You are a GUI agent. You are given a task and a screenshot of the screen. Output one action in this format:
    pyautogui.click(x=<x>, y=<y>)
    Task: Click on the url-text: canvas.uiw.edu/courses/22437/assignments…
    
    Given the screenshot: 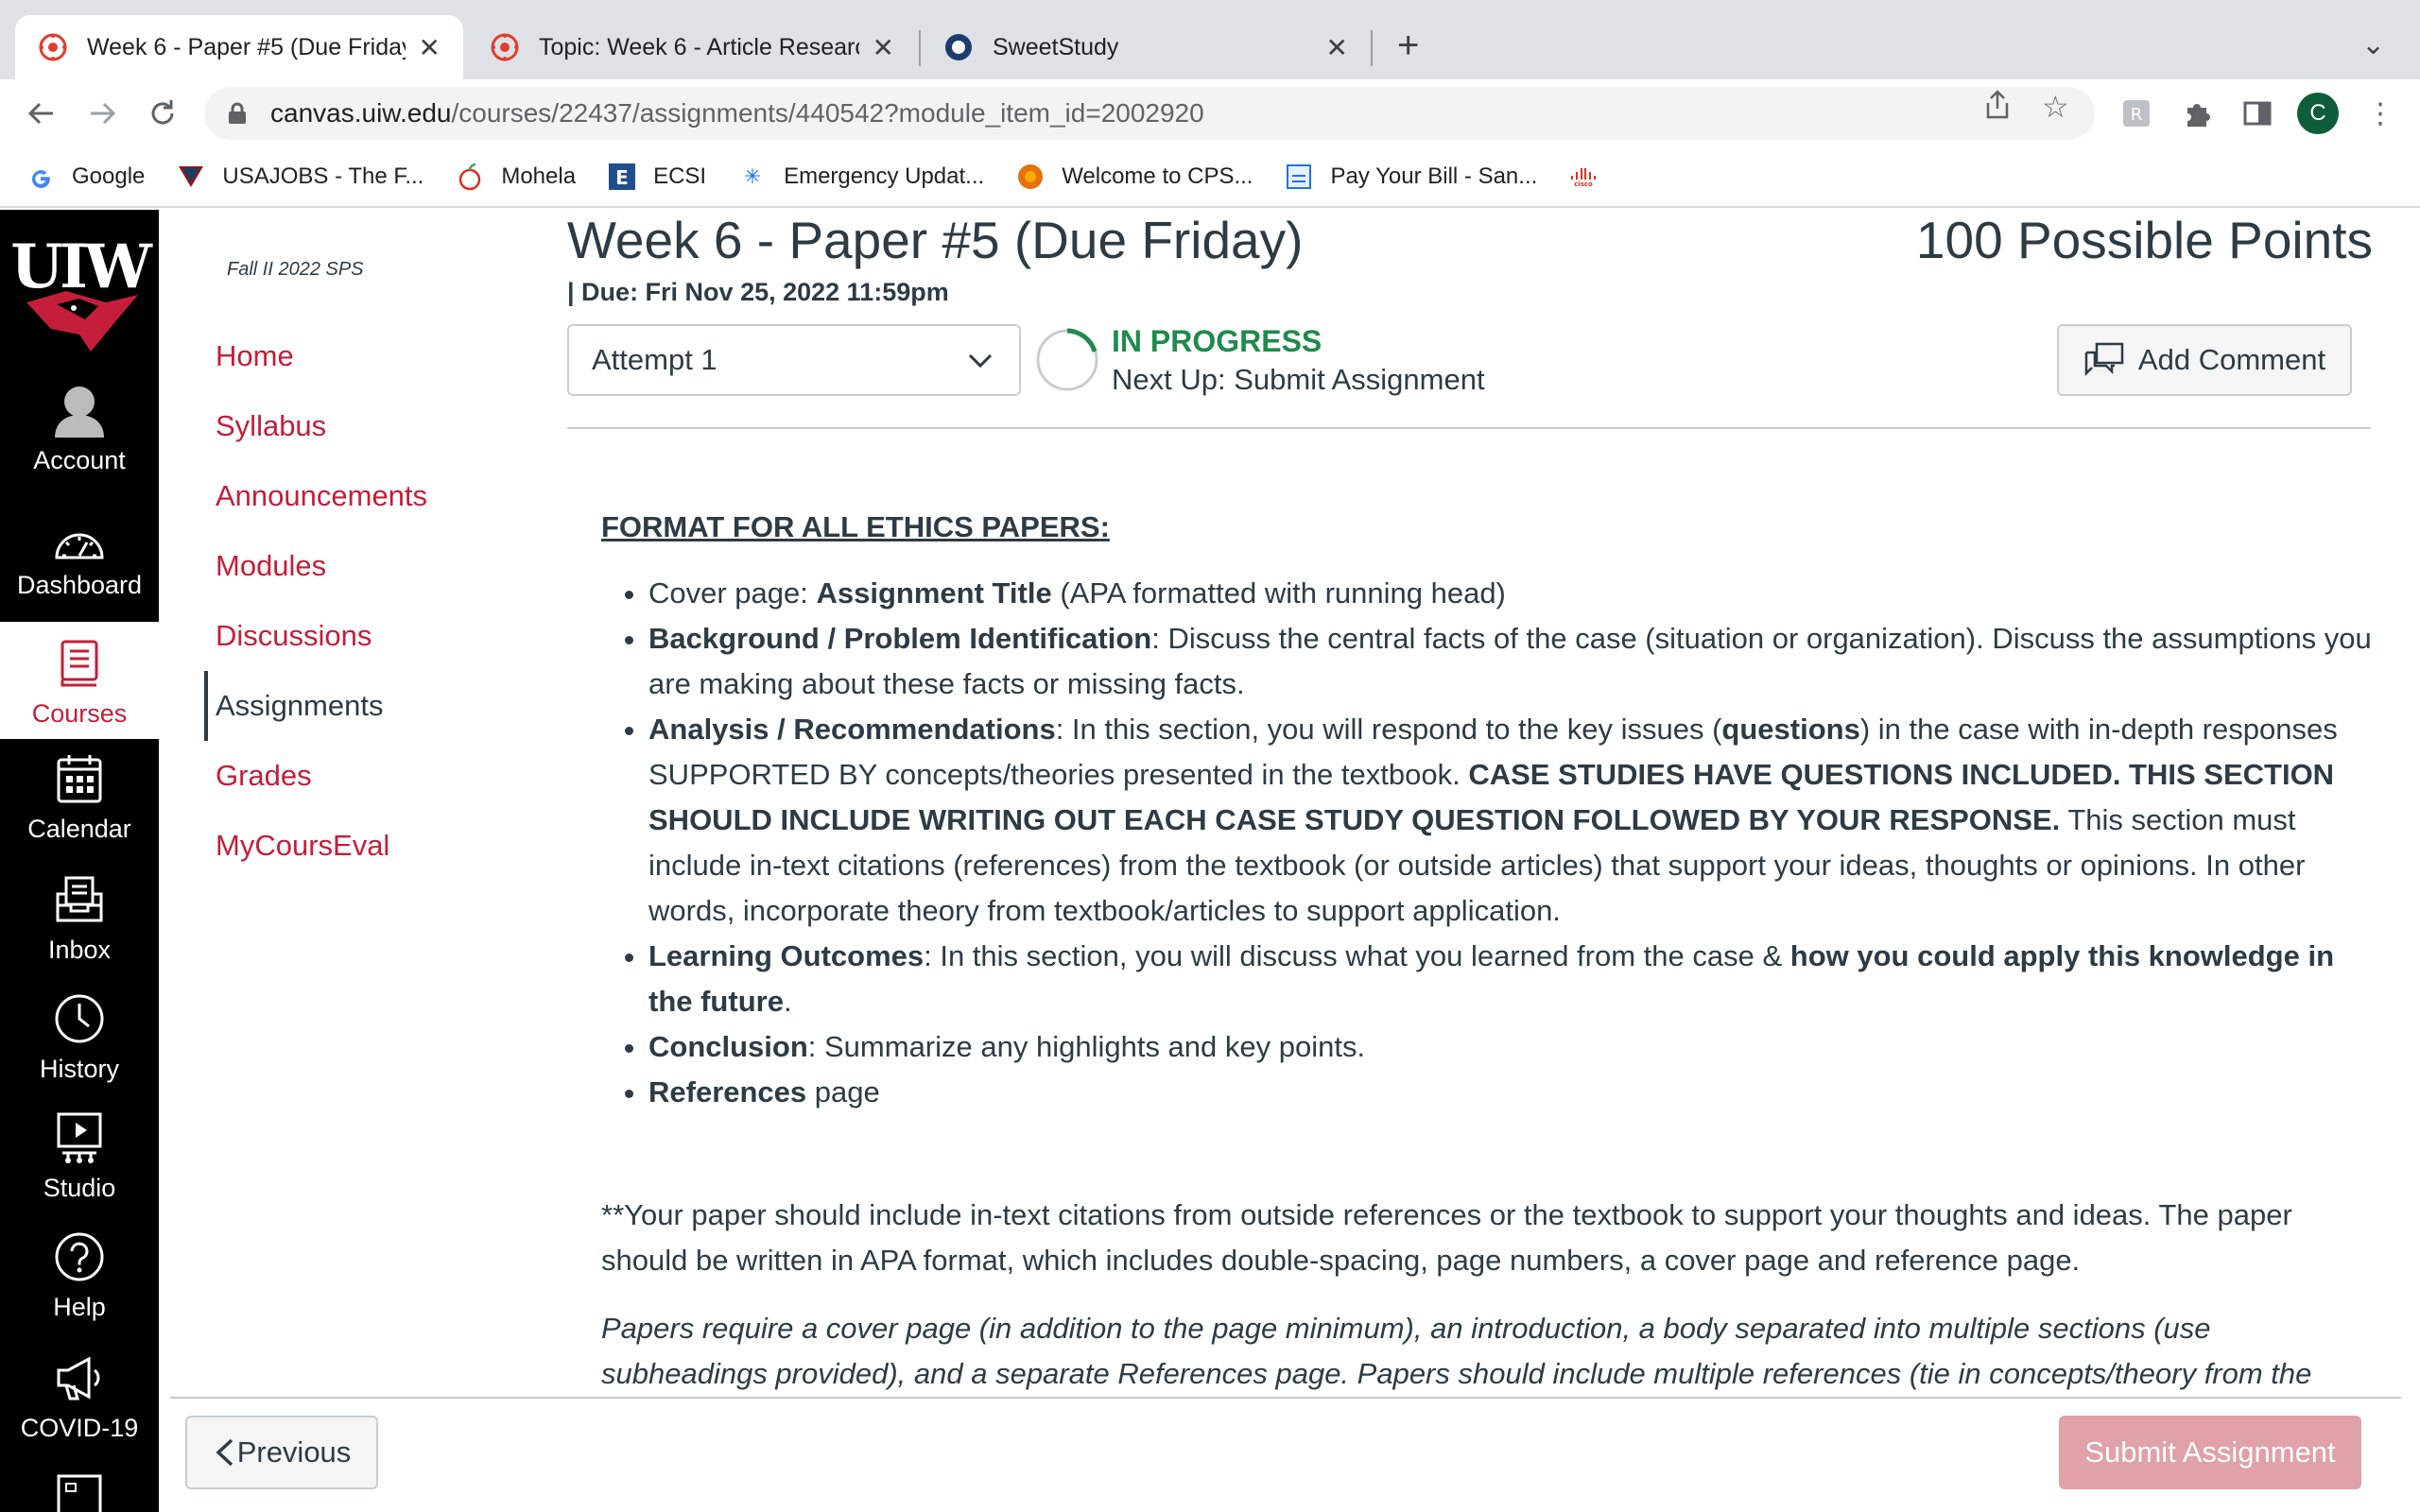 What is the action you would take?
    pyautogui.click(x=737, y=113)
    